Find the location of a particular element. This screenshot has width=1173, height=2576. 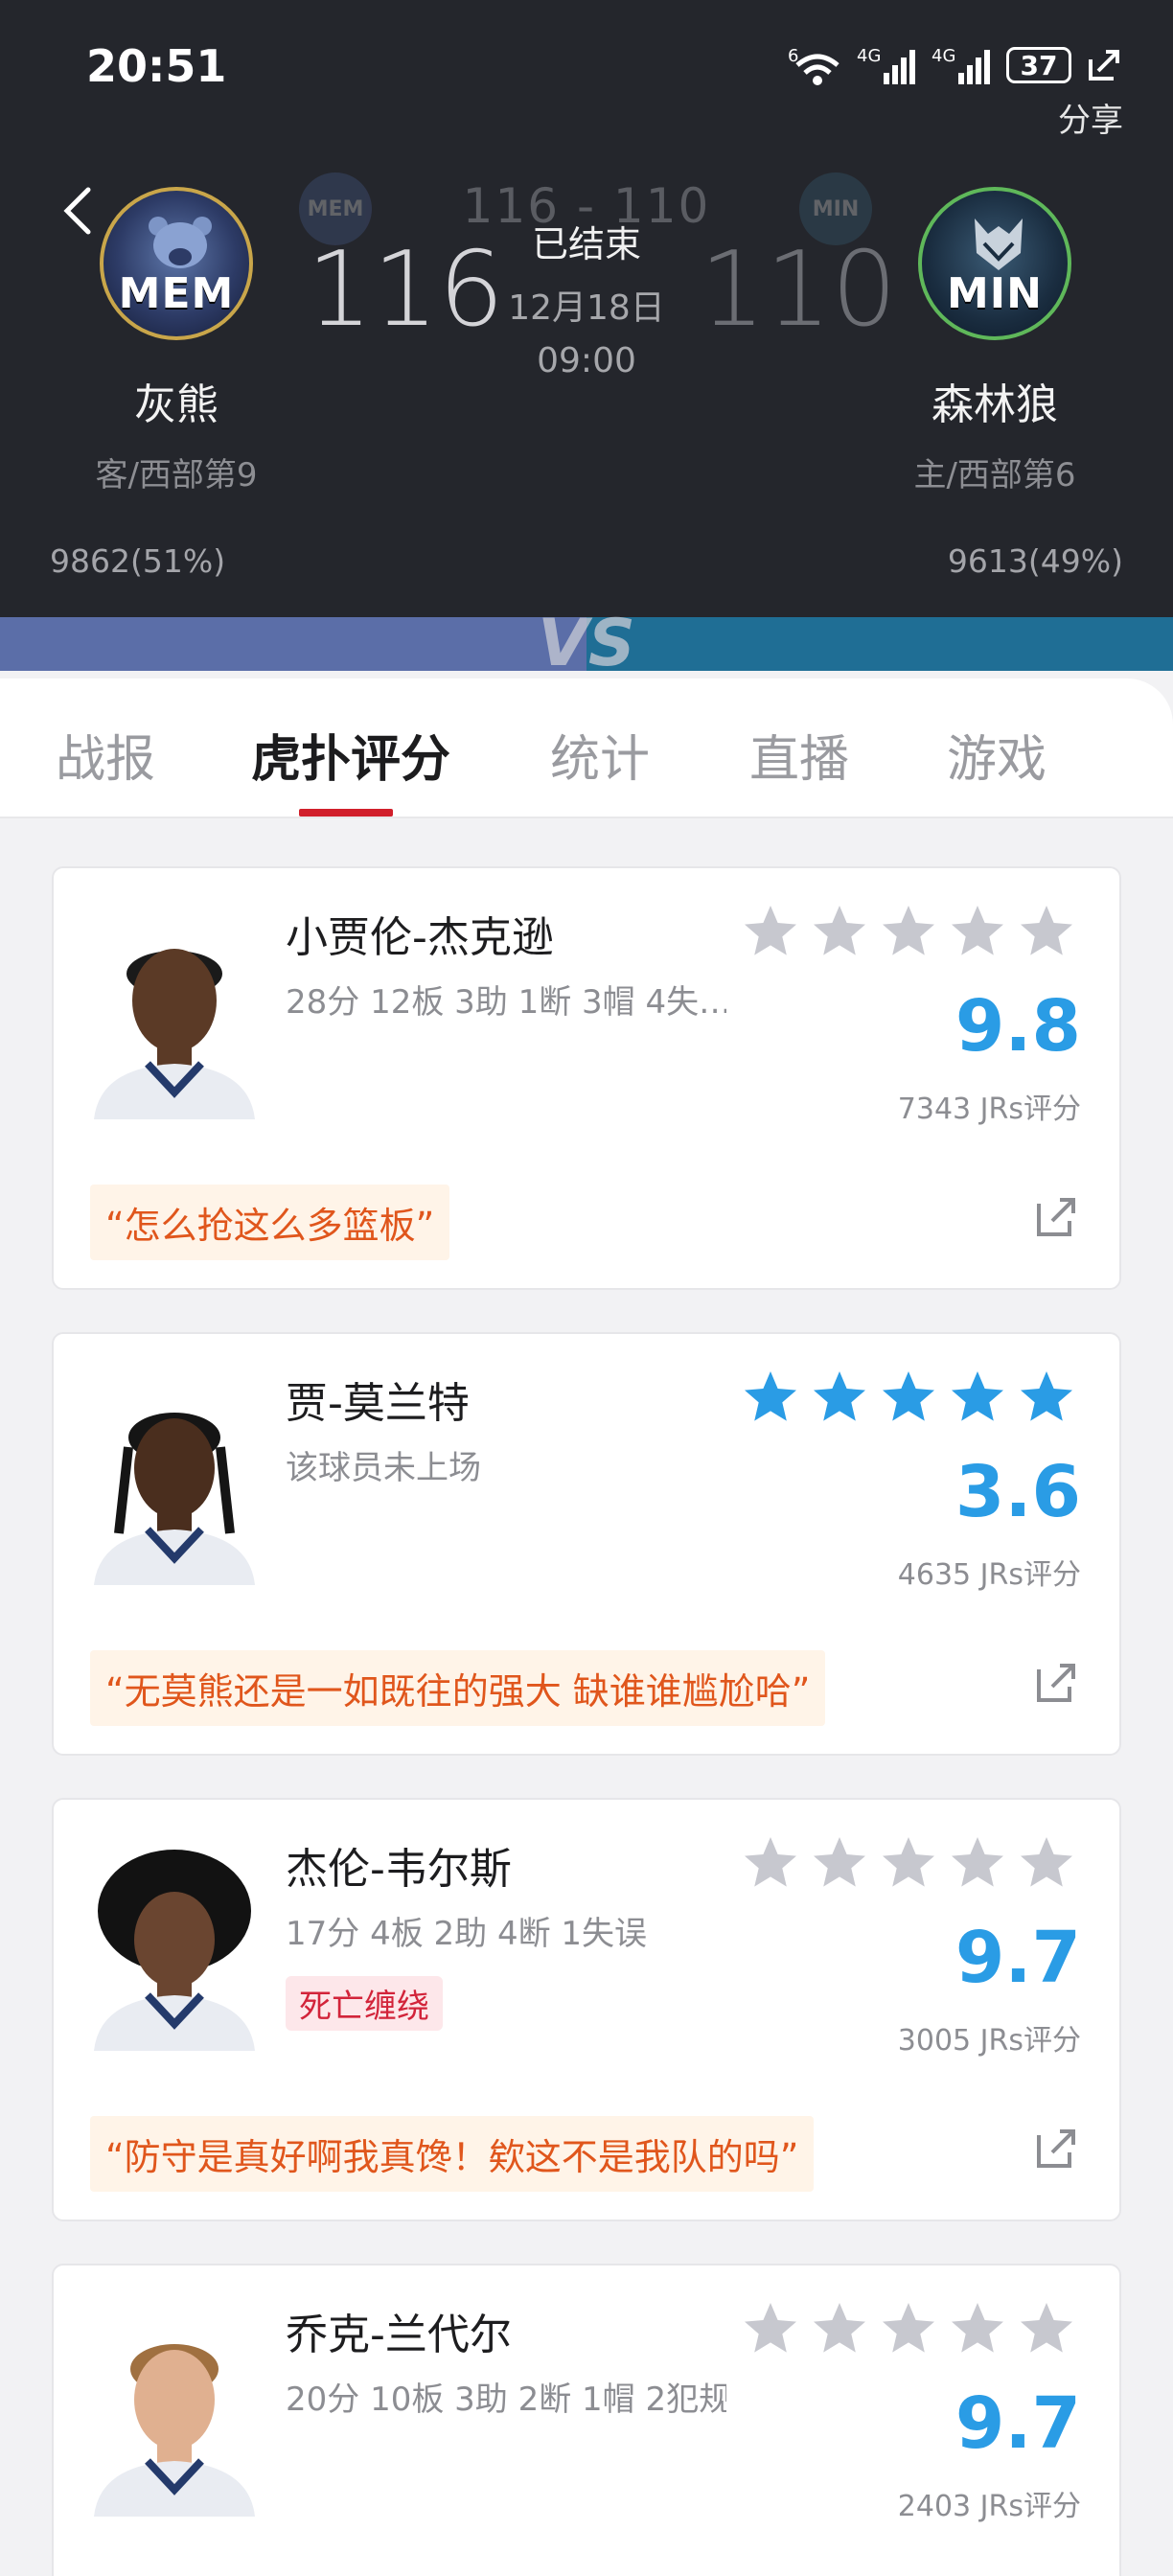

share-button: 分享 is located at coordinates (1090, 117).